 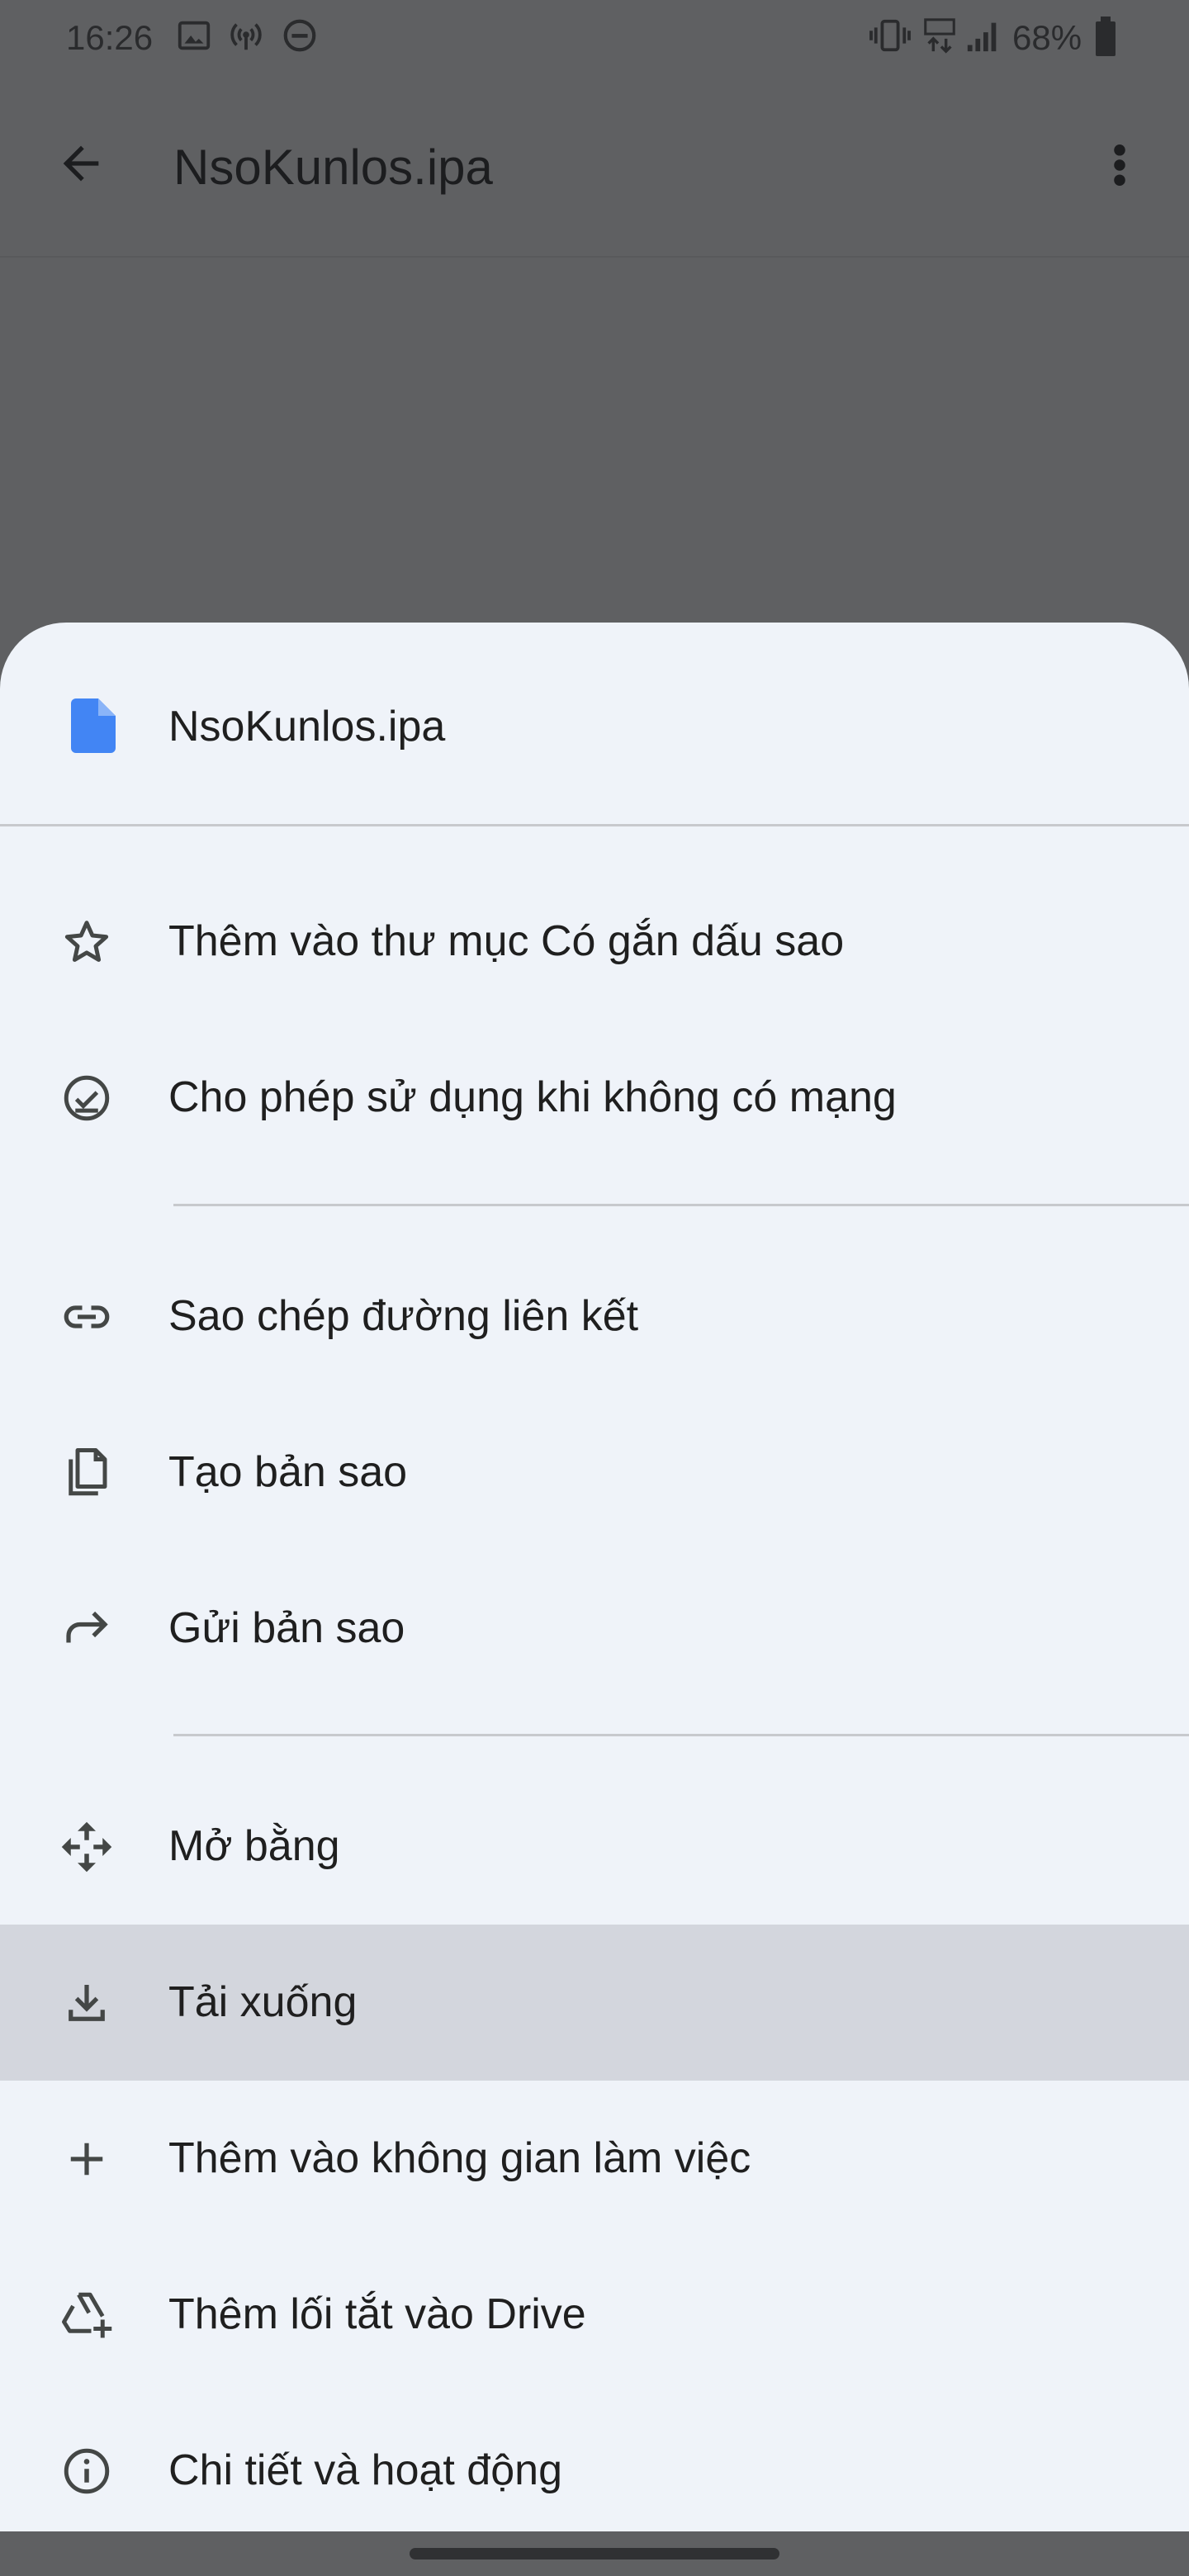 What do you see at coordinates (86, 1629) in the screenshot?
I see `forward-icon` at bounding box center [86, 1629].